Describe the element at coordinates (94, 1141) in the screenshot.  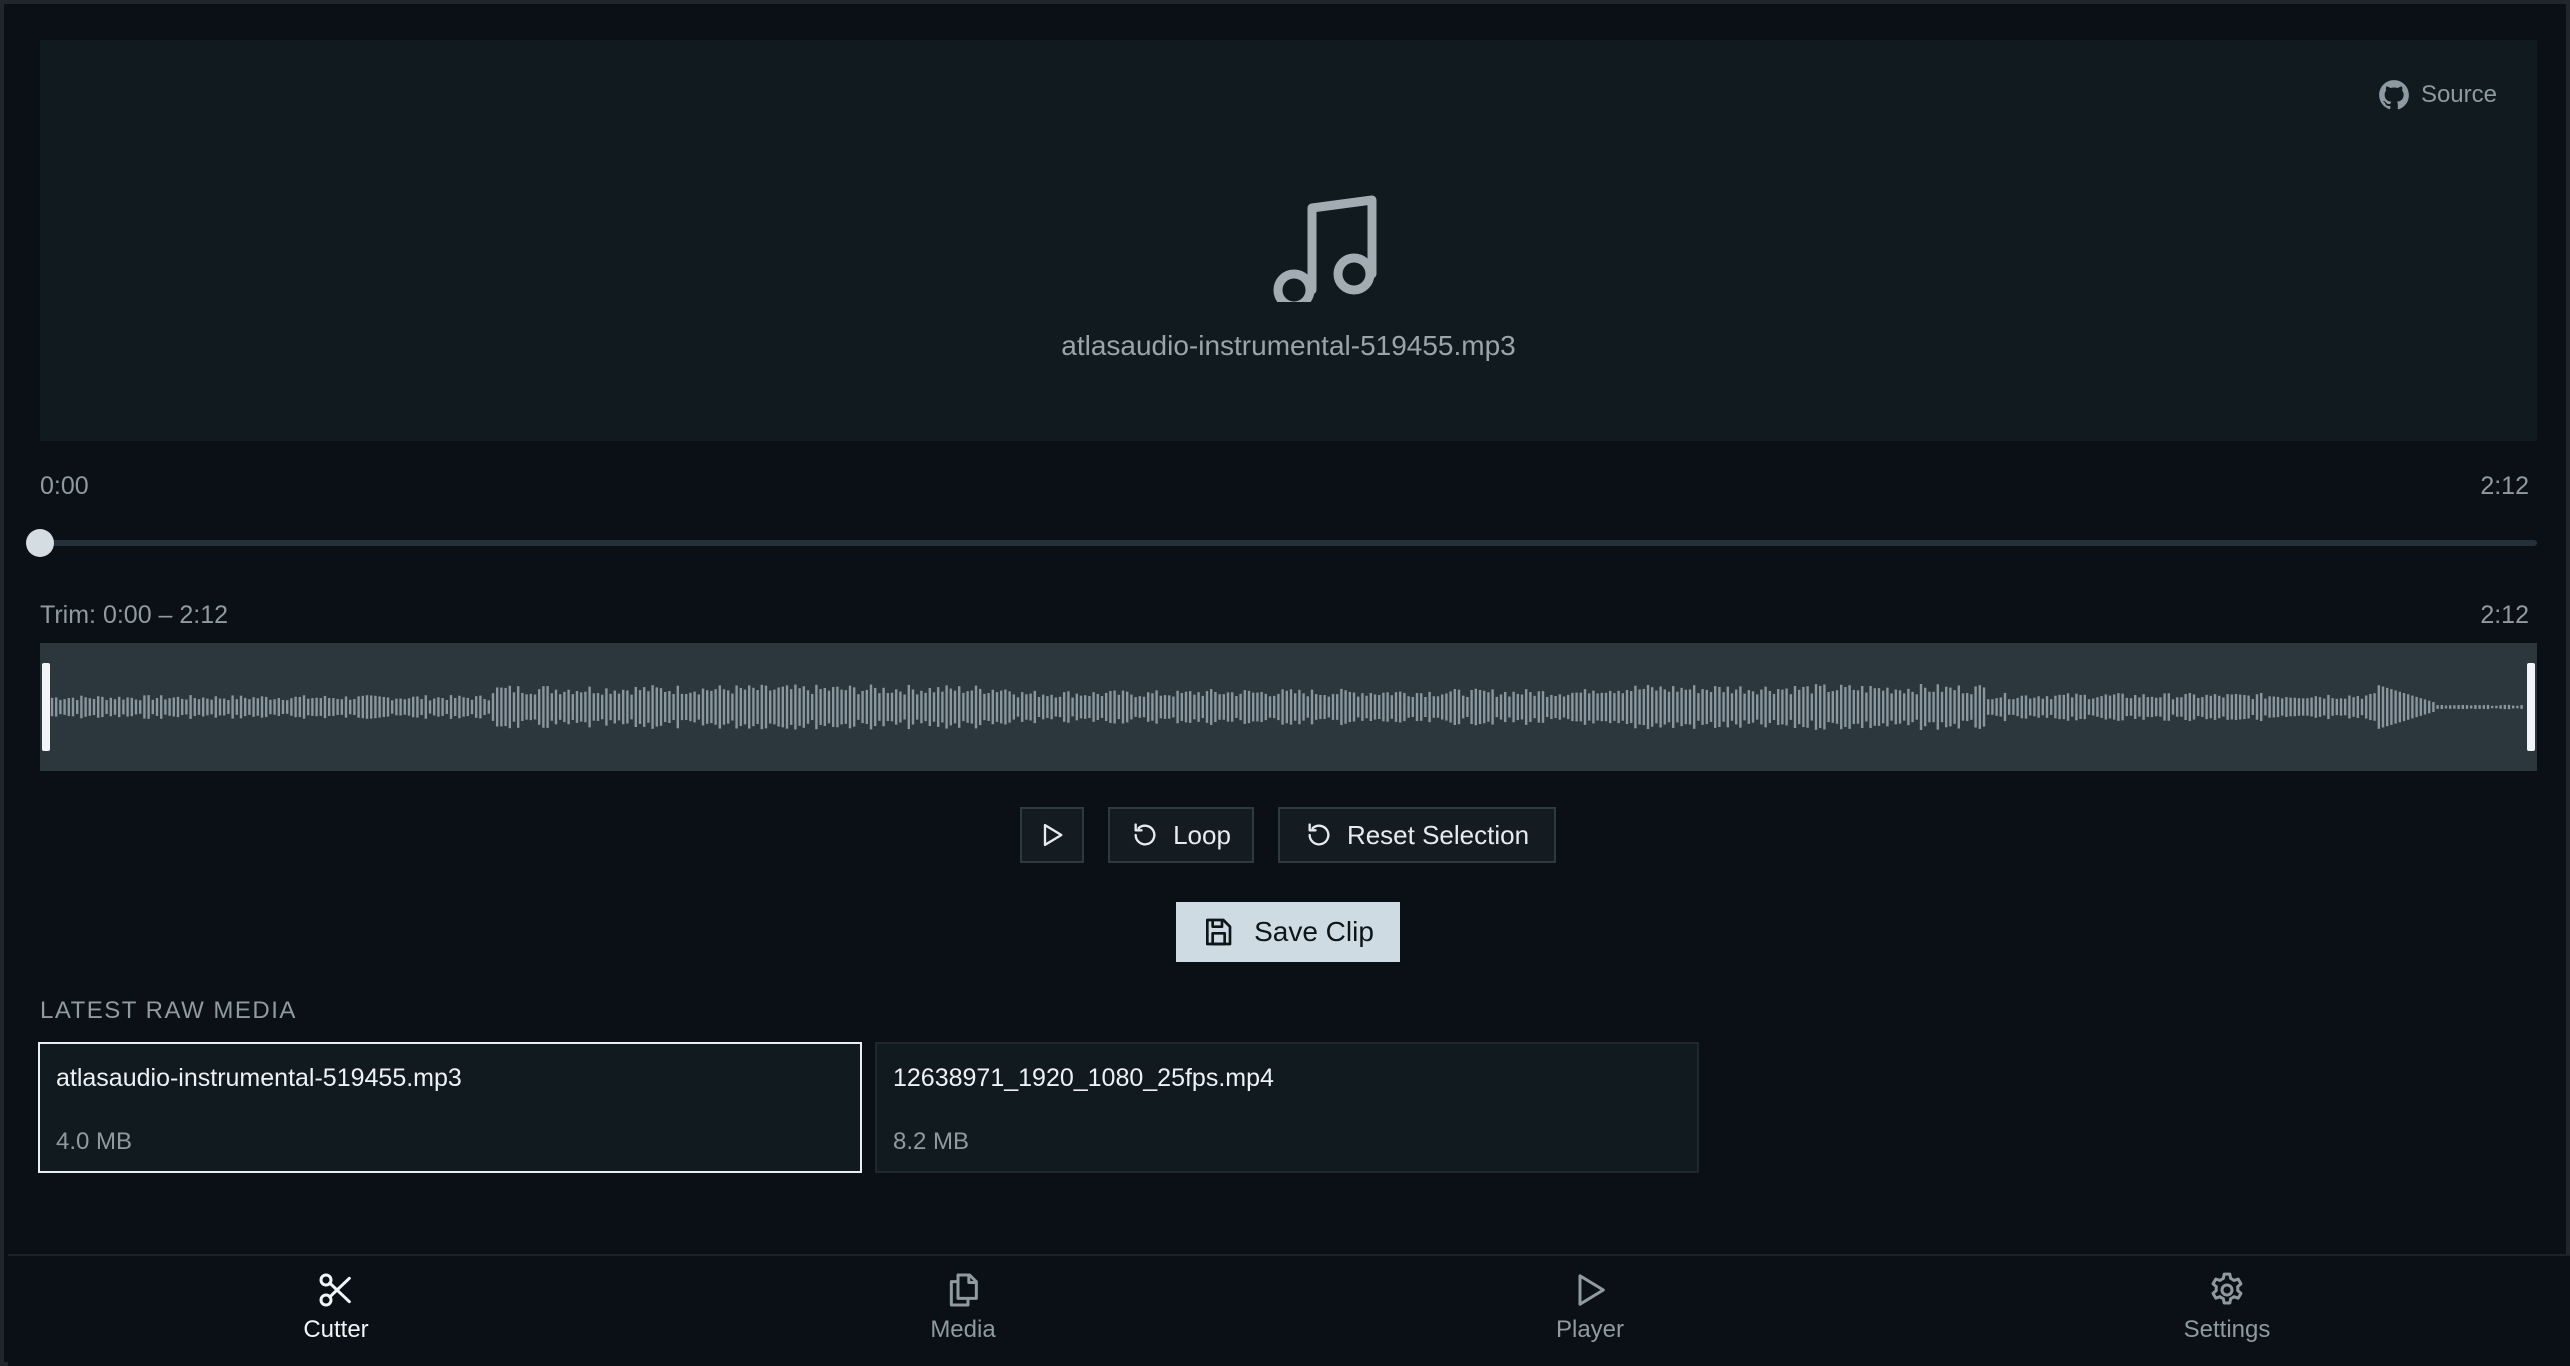
I see `media-card-size: 4.0 MB` at that location.